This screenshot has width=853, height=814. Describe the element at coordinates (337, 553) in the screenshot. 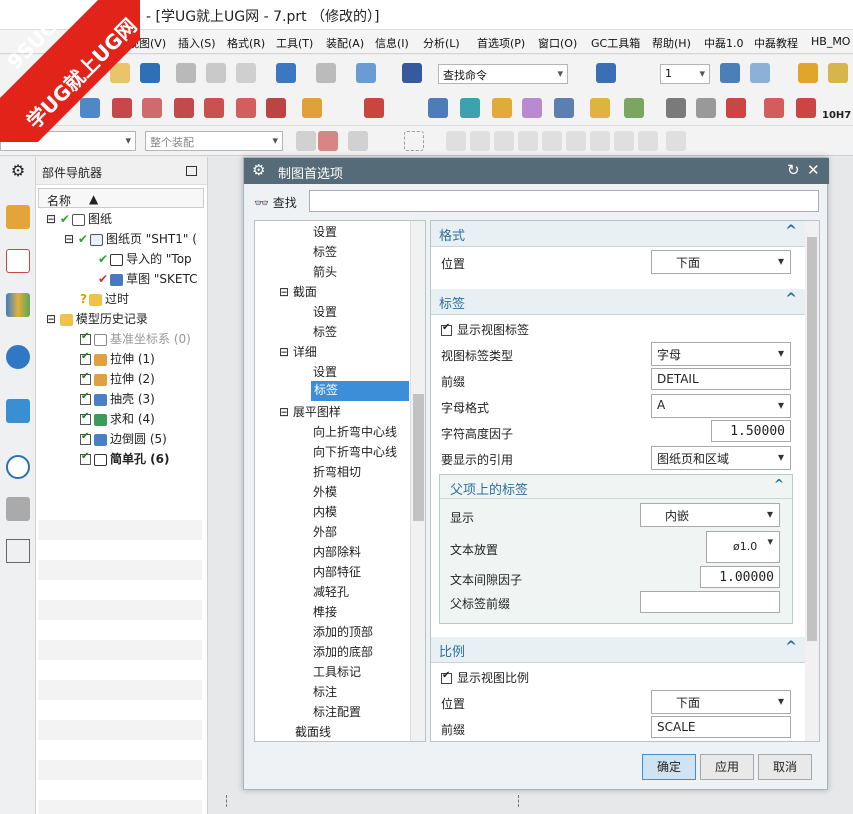

I see `tree-item: 内部除料` at that location.